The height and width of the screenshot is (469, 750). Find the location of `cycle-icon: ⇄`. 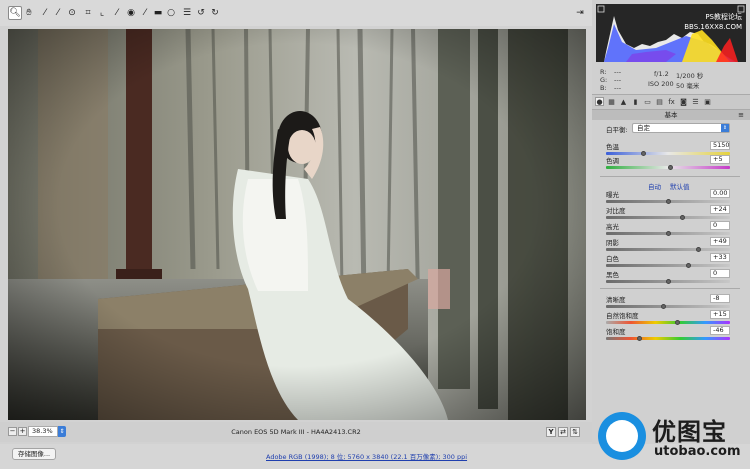

cycle-icon: ⇄ is located at coordinates (563, 432).